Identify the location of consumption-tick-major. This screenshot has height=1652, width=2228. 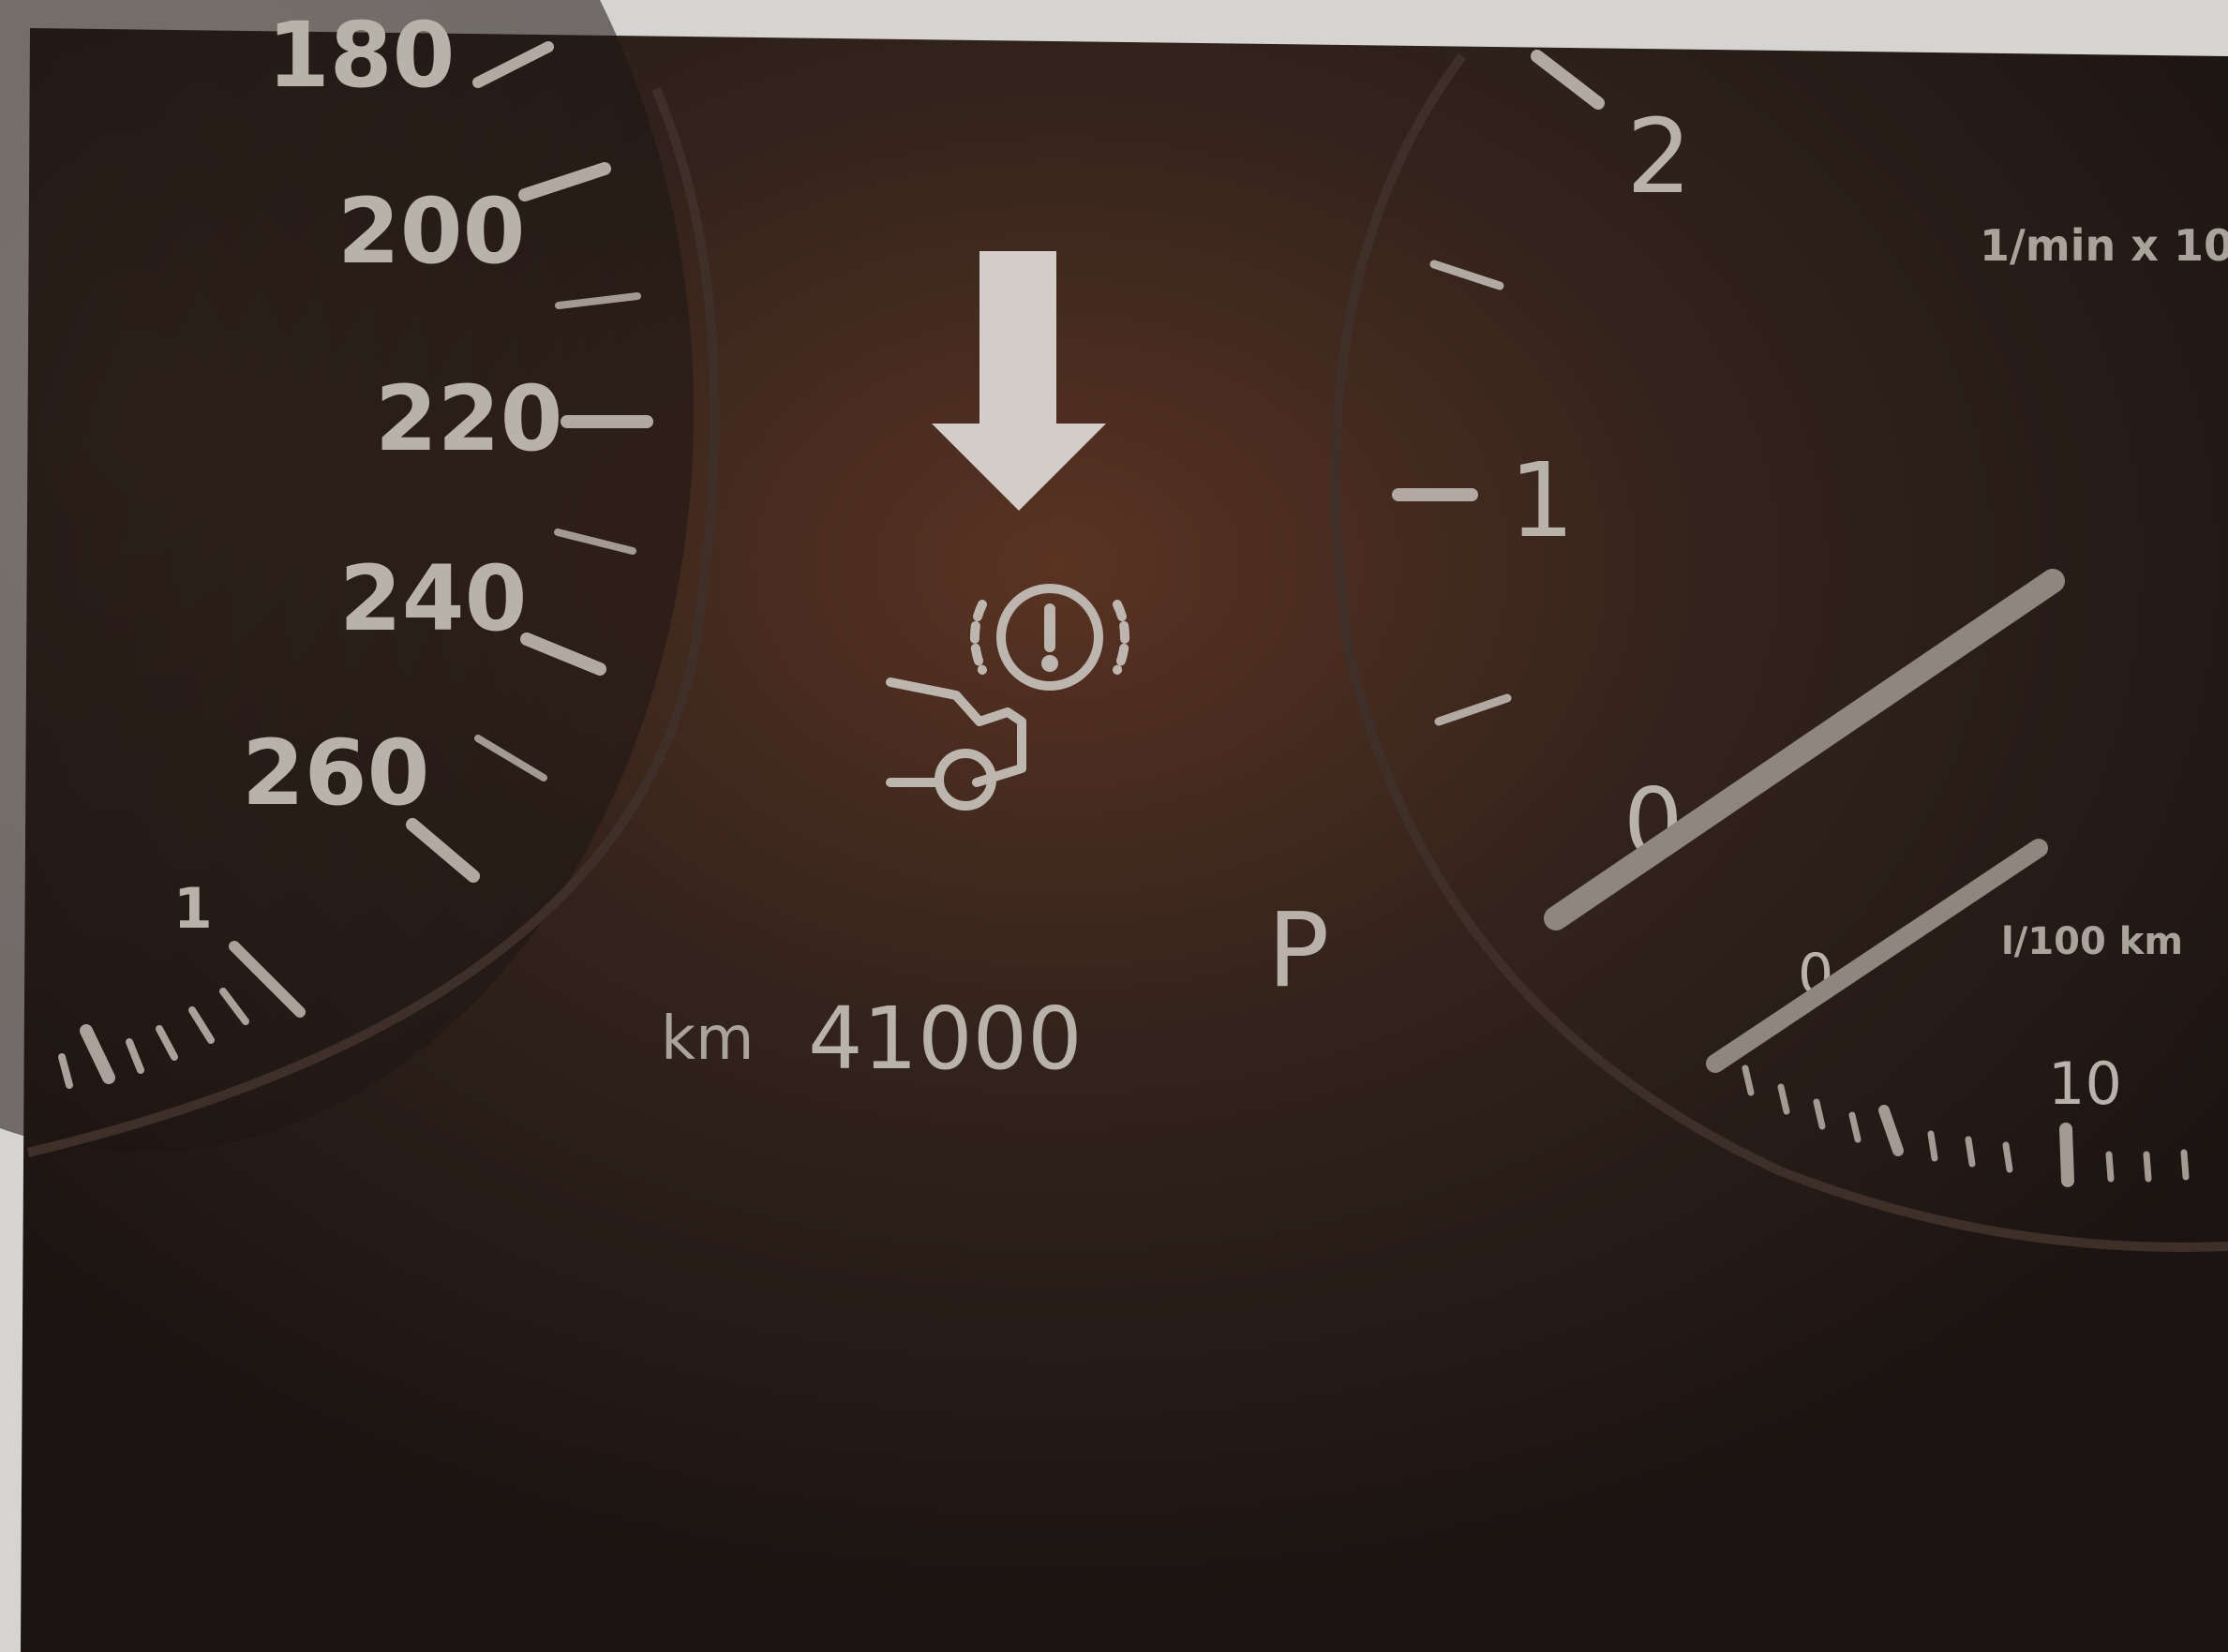
(2067, 1155).